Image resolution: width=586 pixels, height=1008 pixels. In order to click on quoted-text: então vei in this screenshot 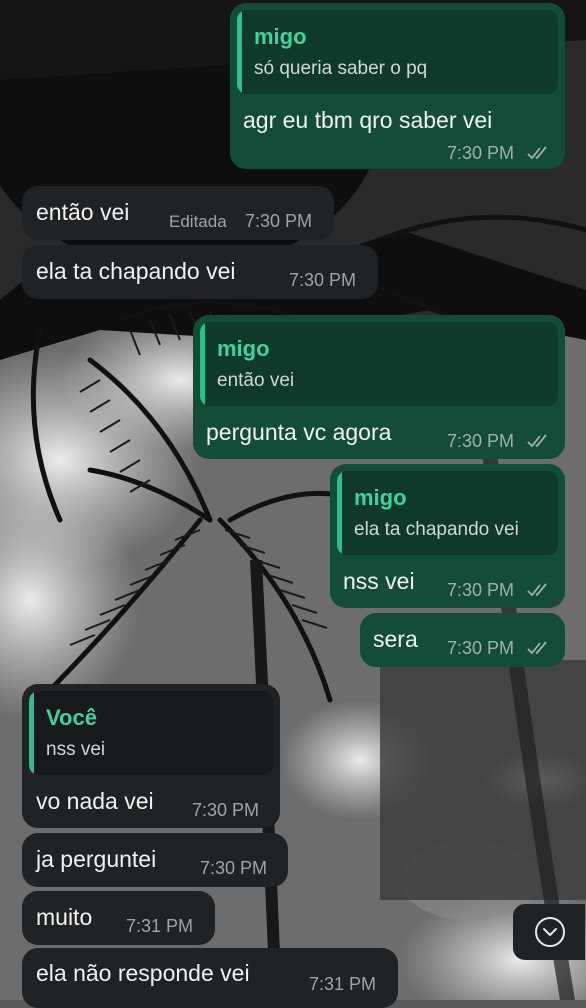, I will do `click(256, 380)`.